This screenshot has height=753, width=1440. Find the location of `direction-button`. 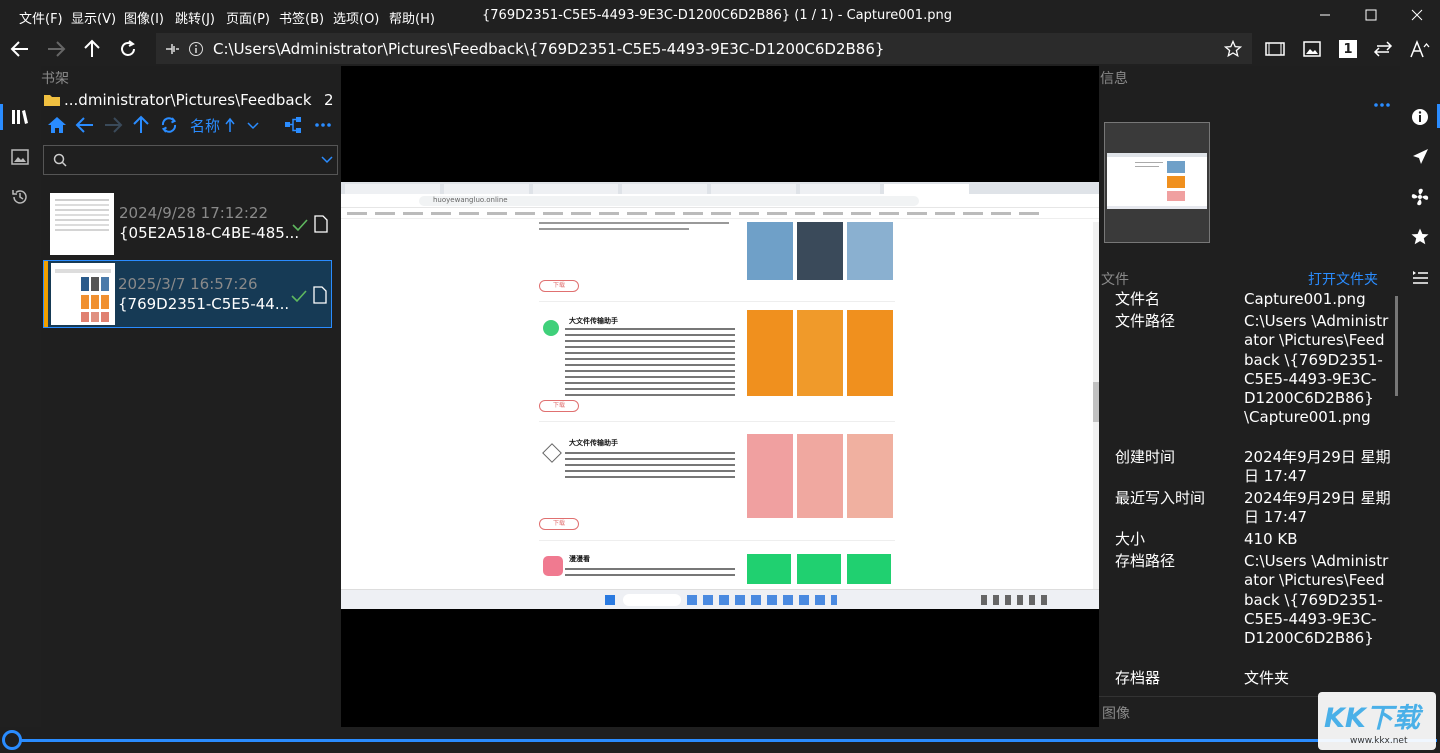

direction-button is located at coordinates (1383, 49).